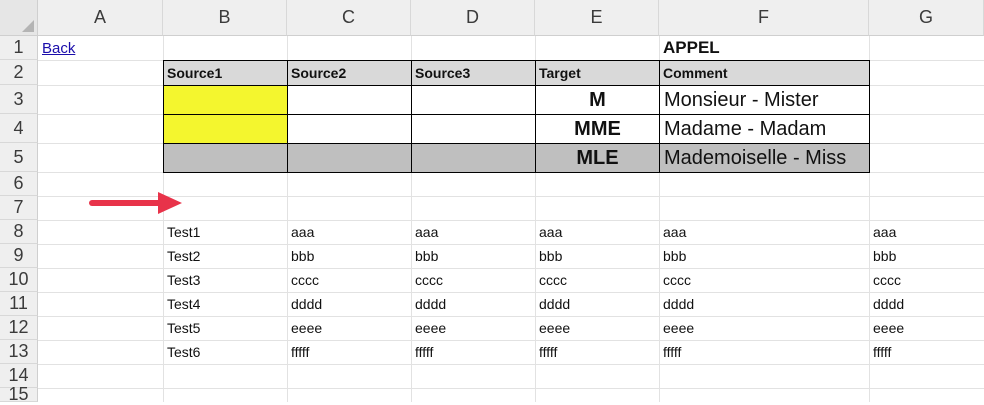 The image size is (984, 405). What do you see at coordinates (597, 18) in the screenshot?
I see `column-header-e: E` at bounding box center [597, 18].